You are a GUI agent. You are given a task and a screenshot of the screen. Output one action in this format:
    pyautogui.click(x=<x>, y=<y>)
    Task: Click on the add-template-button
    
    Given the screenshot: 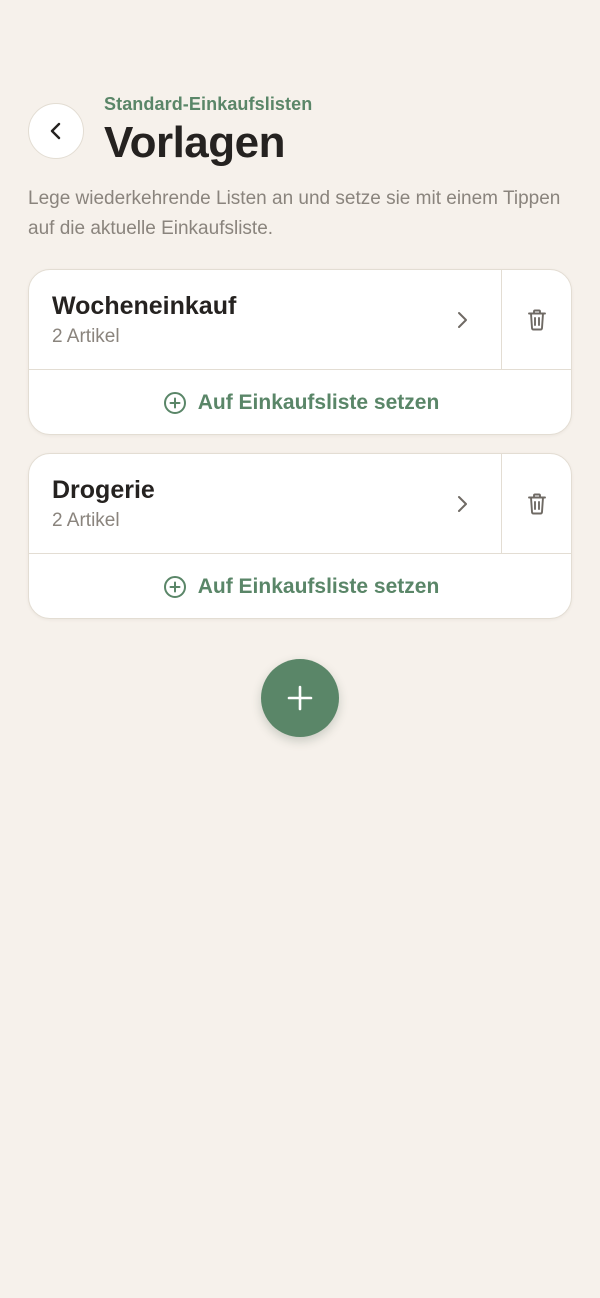 What is the action you would take?
    pyautogui.click(x=300, y=698)
    